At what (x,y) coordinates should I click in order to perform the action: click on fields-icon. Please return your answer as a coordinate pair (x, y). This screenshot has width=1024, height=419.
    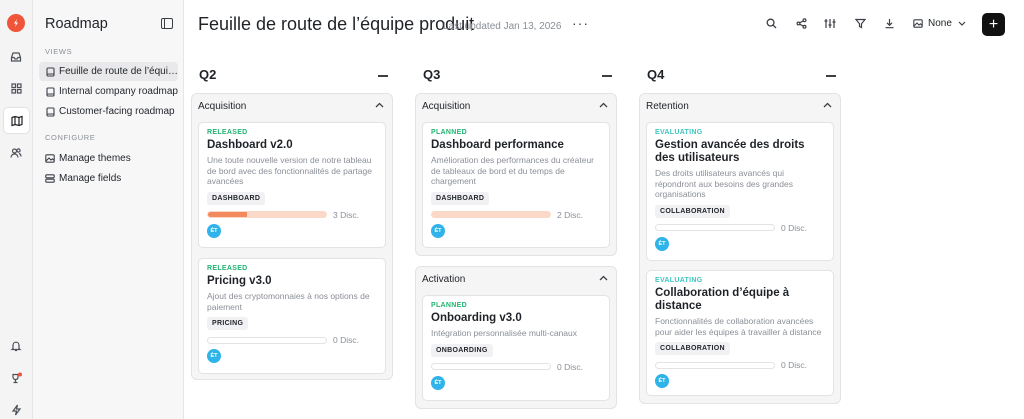
    Looking at the image, I should click on (50, 179).